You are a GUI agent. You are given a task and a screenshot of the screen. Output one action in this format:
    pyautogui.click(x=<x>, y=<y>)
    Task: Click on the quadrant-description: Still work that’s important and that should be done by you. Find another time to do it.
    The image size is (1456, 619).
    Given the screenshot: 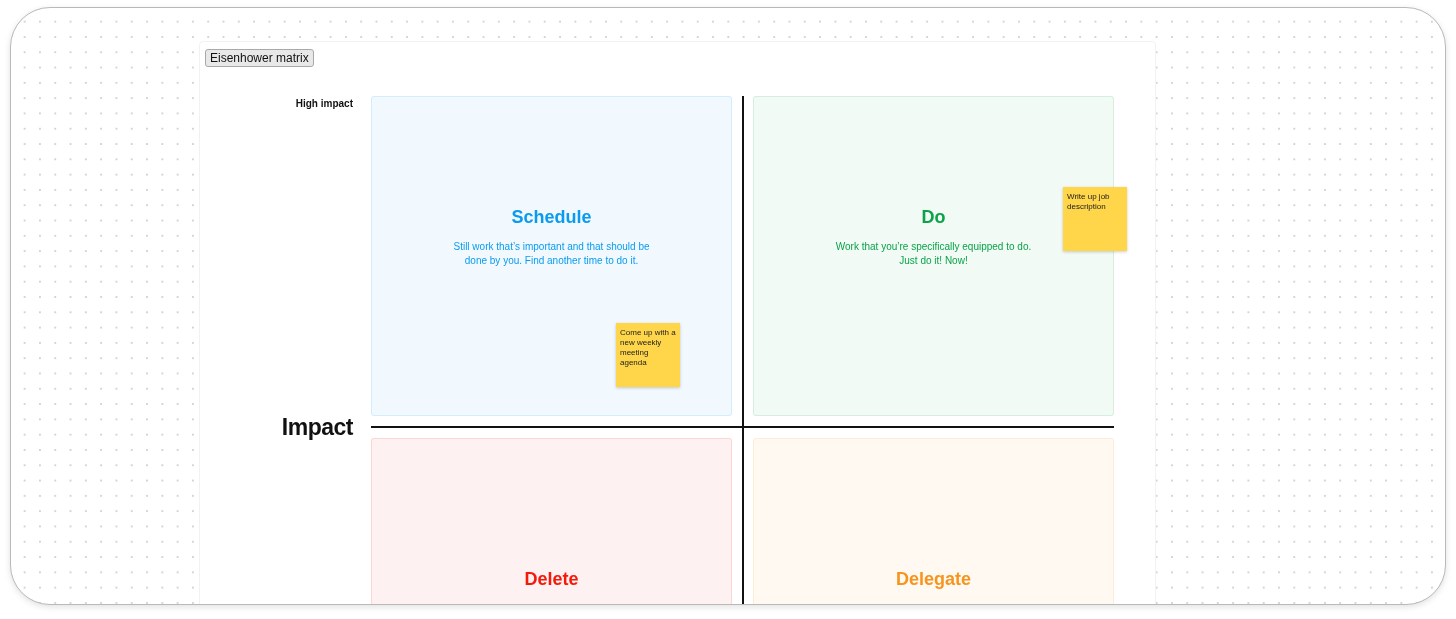 What is the action you would take?
    pyautogui.click(x=551, y=253)
    